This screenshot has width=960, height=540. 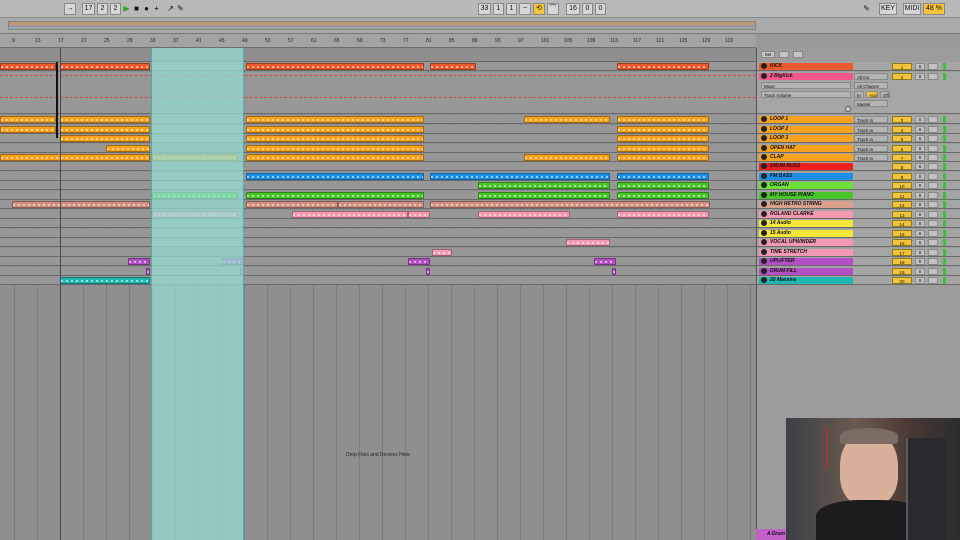 What do you see at coordinates (902, 66) in the screenshot?
I see `track-activator-button: 1` at bounding box center [902, 66].